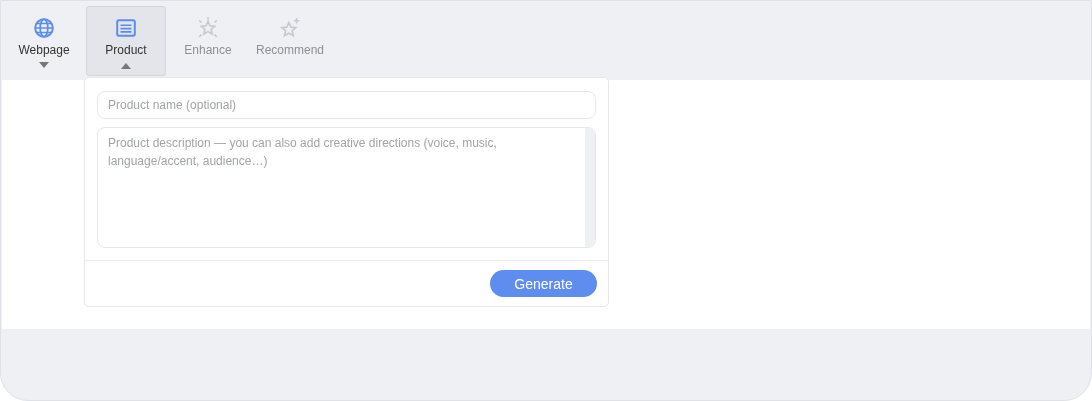  I want to click on document-icon, so click(126, 28).